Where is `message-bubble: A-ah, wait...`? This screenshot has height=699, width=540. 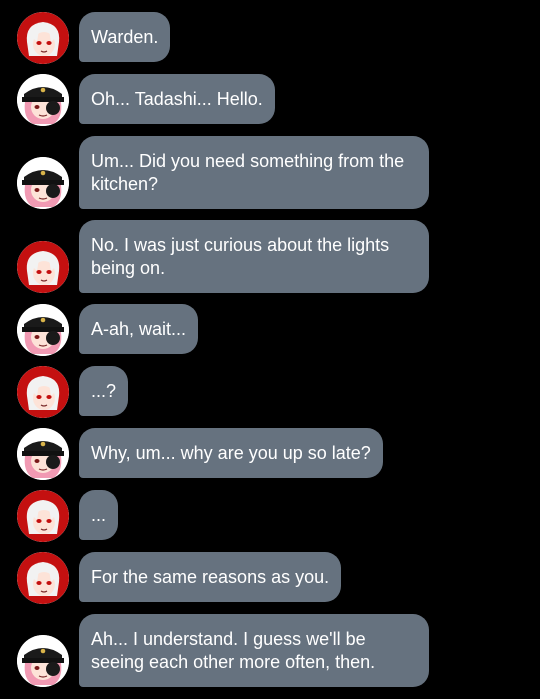 message-bubble: A-ah, wait... is located at coordinates (139, 329).